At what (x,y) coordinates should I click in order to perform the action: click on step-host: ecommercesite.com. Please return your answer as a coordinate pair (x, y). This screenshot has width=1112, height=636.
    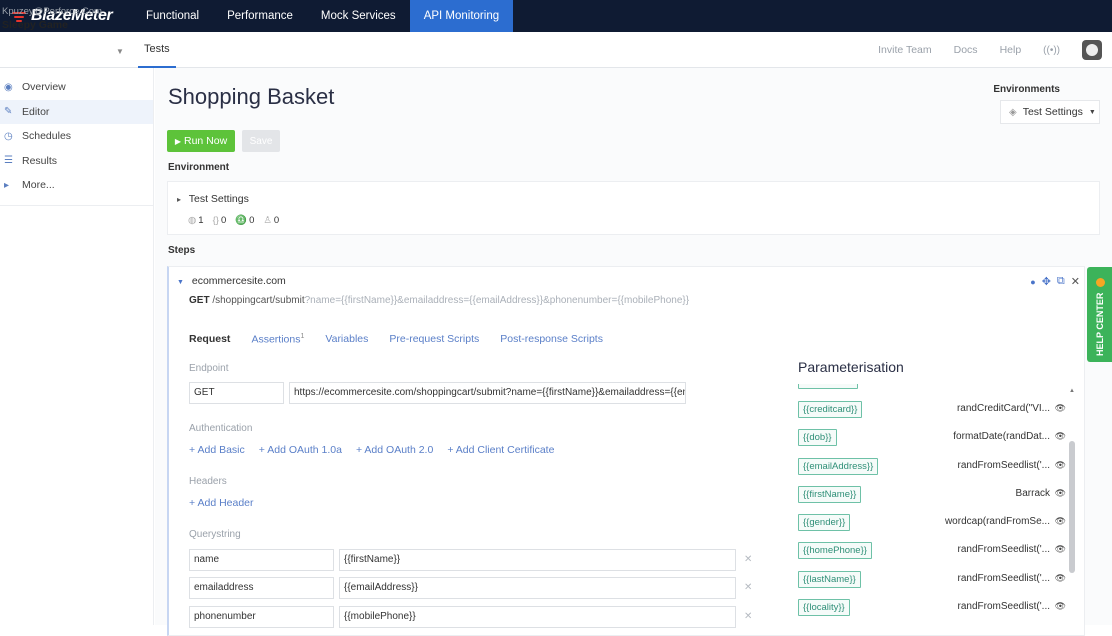
    Looking at the image, I should click on (238, 281).